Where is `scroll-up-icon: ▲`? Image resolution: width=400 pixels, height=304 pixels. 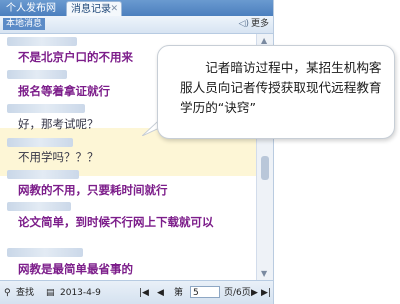
scroll-up-icon: ▲ is located at coordinates (264, 40).